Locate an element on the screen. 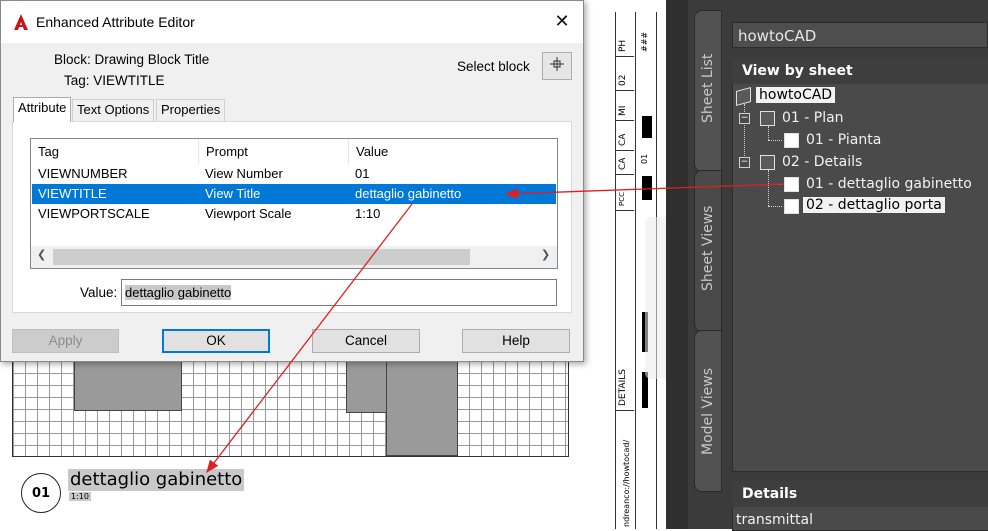  view-number-text: 01 is located at coordinates (41, 493).